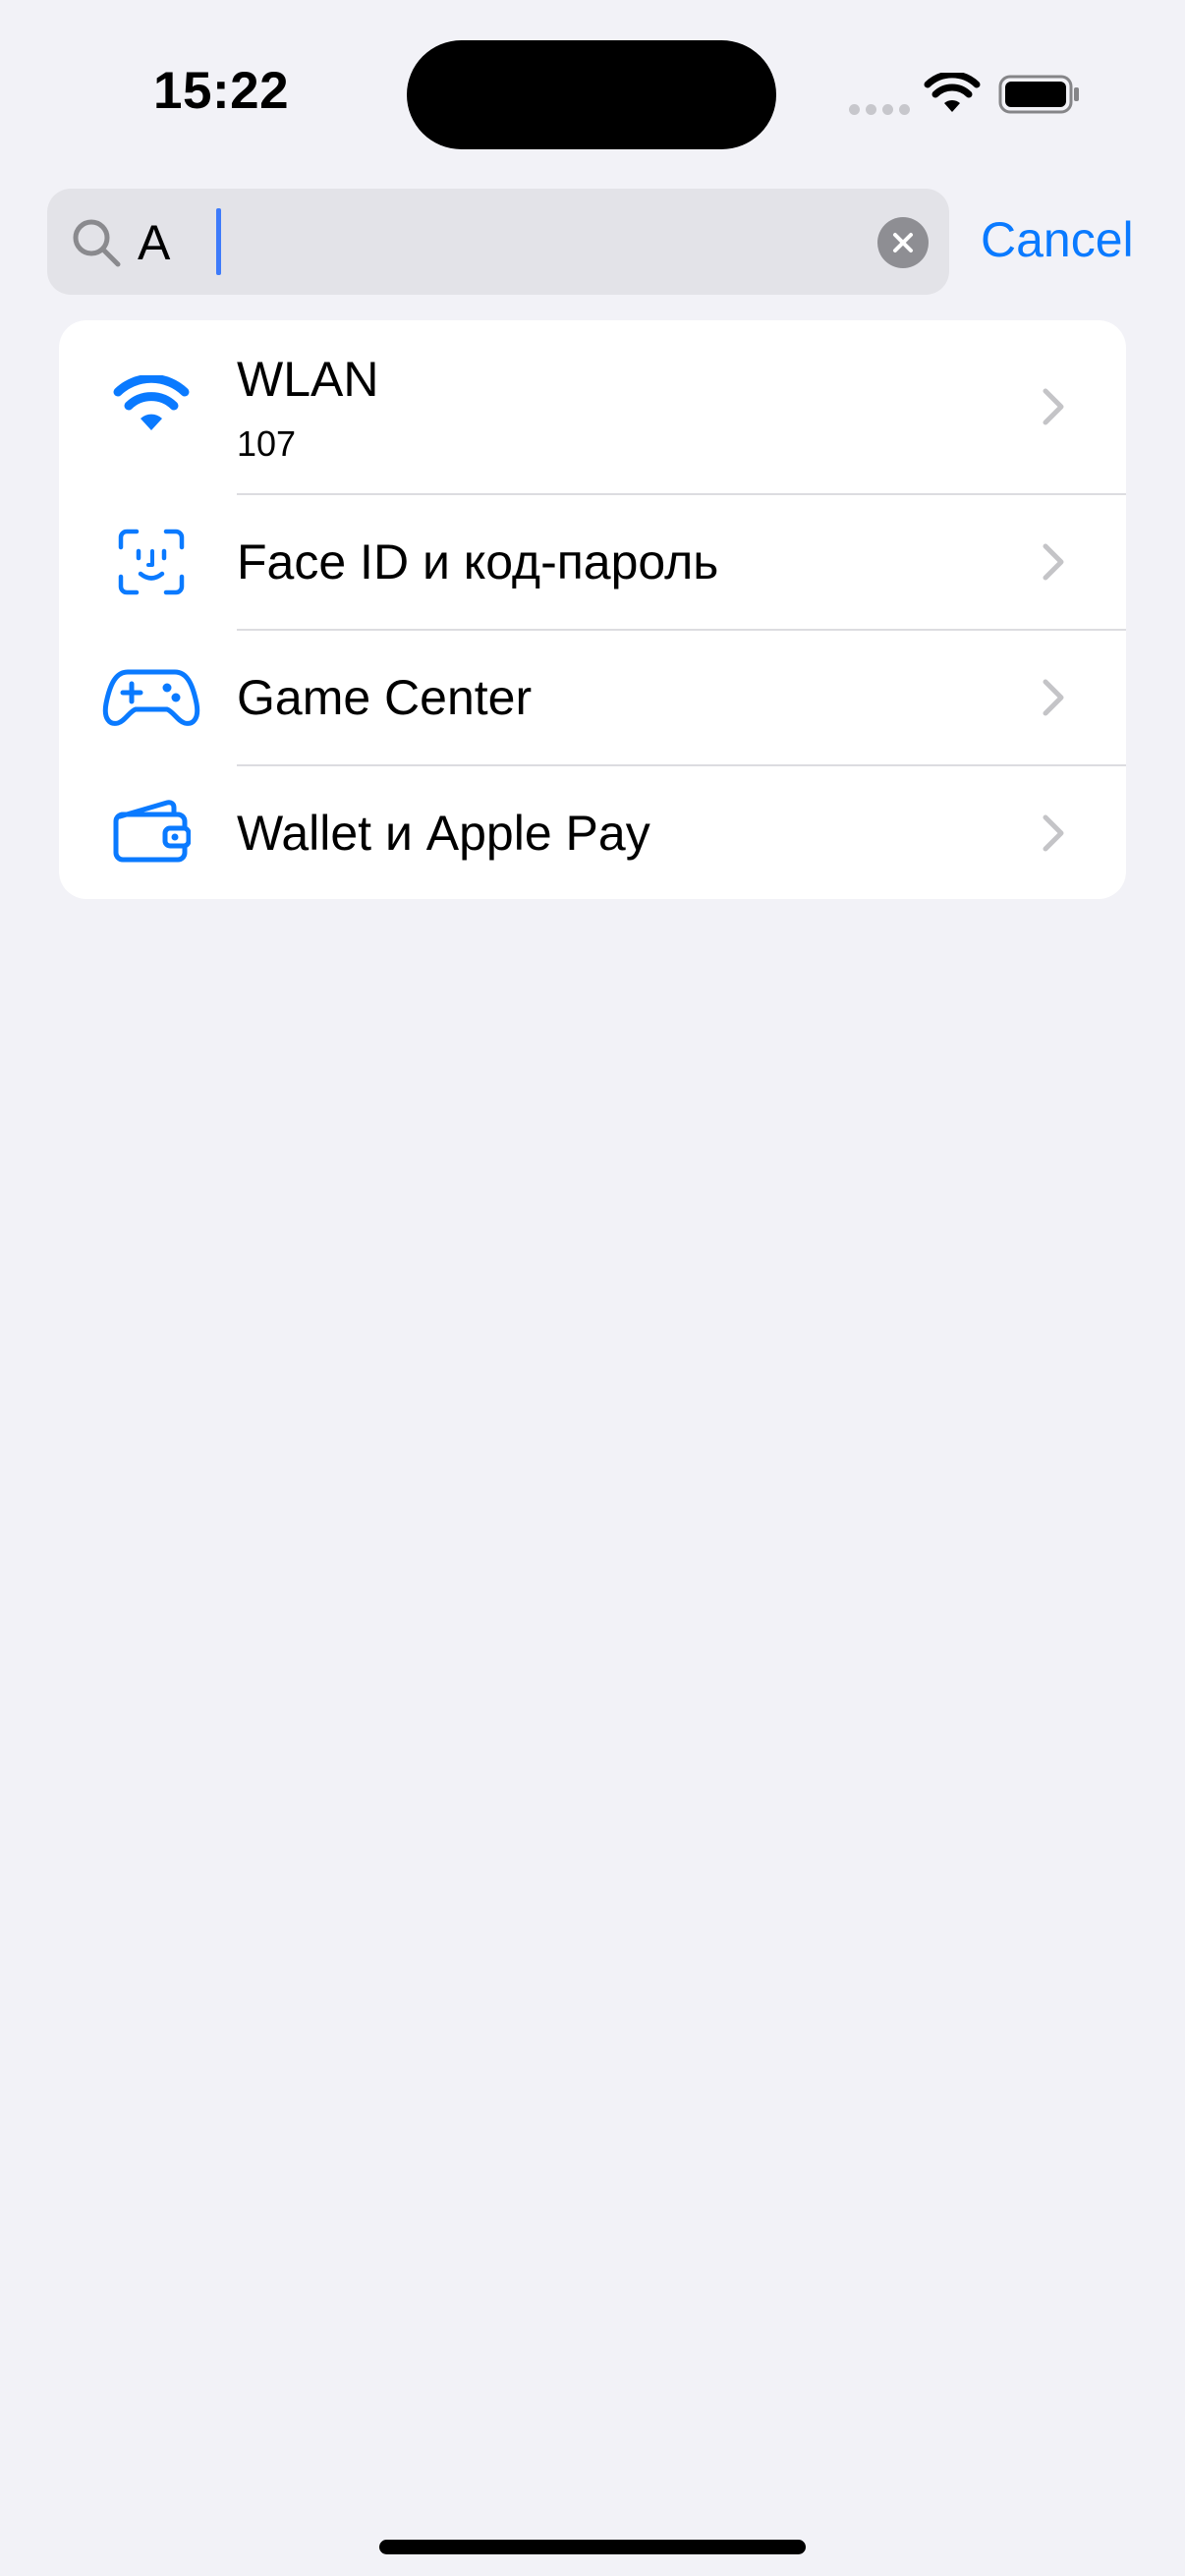  Describe the element at coordinates (151, 697) in the screenshot. I see `game-controller-icon` at that location.